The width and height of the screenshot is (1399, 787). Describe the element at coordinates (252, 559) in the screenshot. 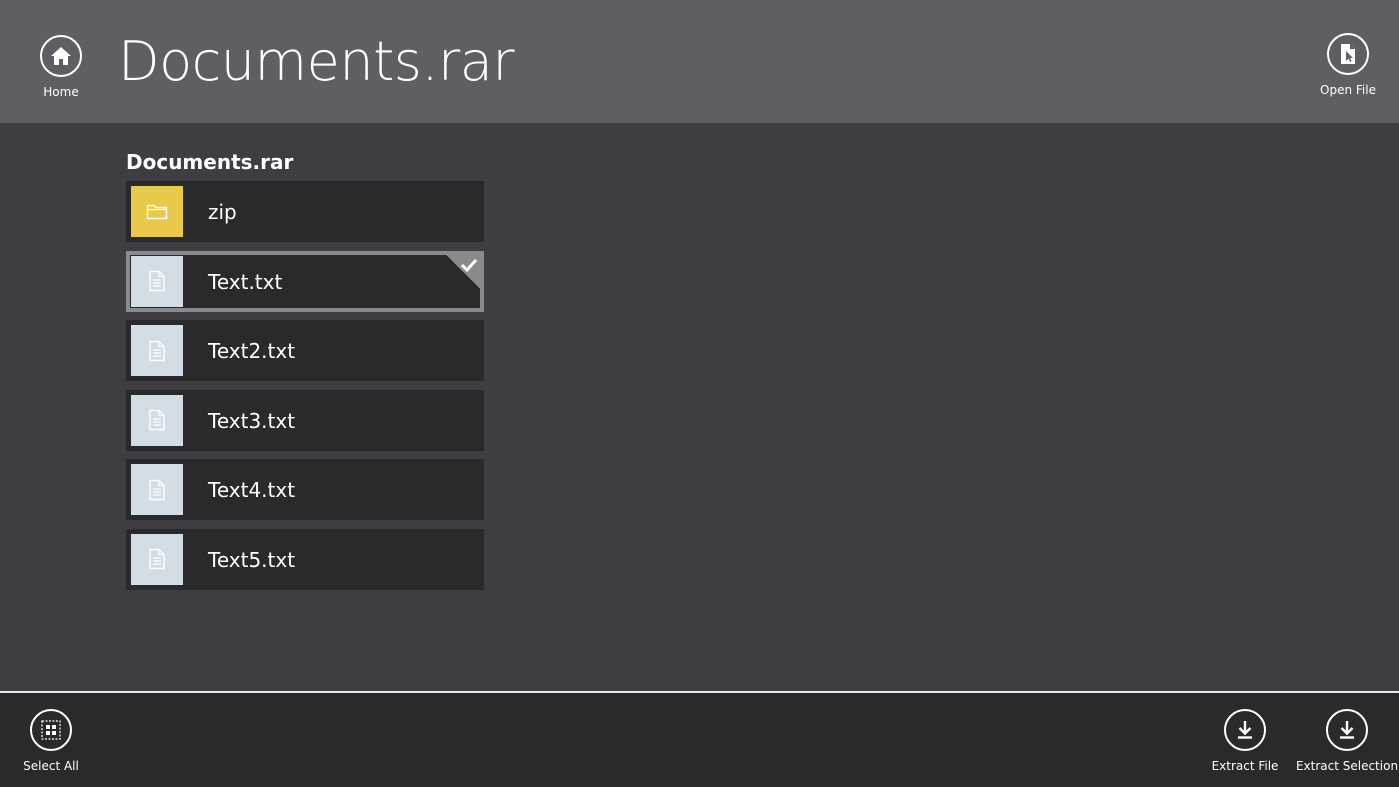

I see `file-name: Text5.txt` at that location.